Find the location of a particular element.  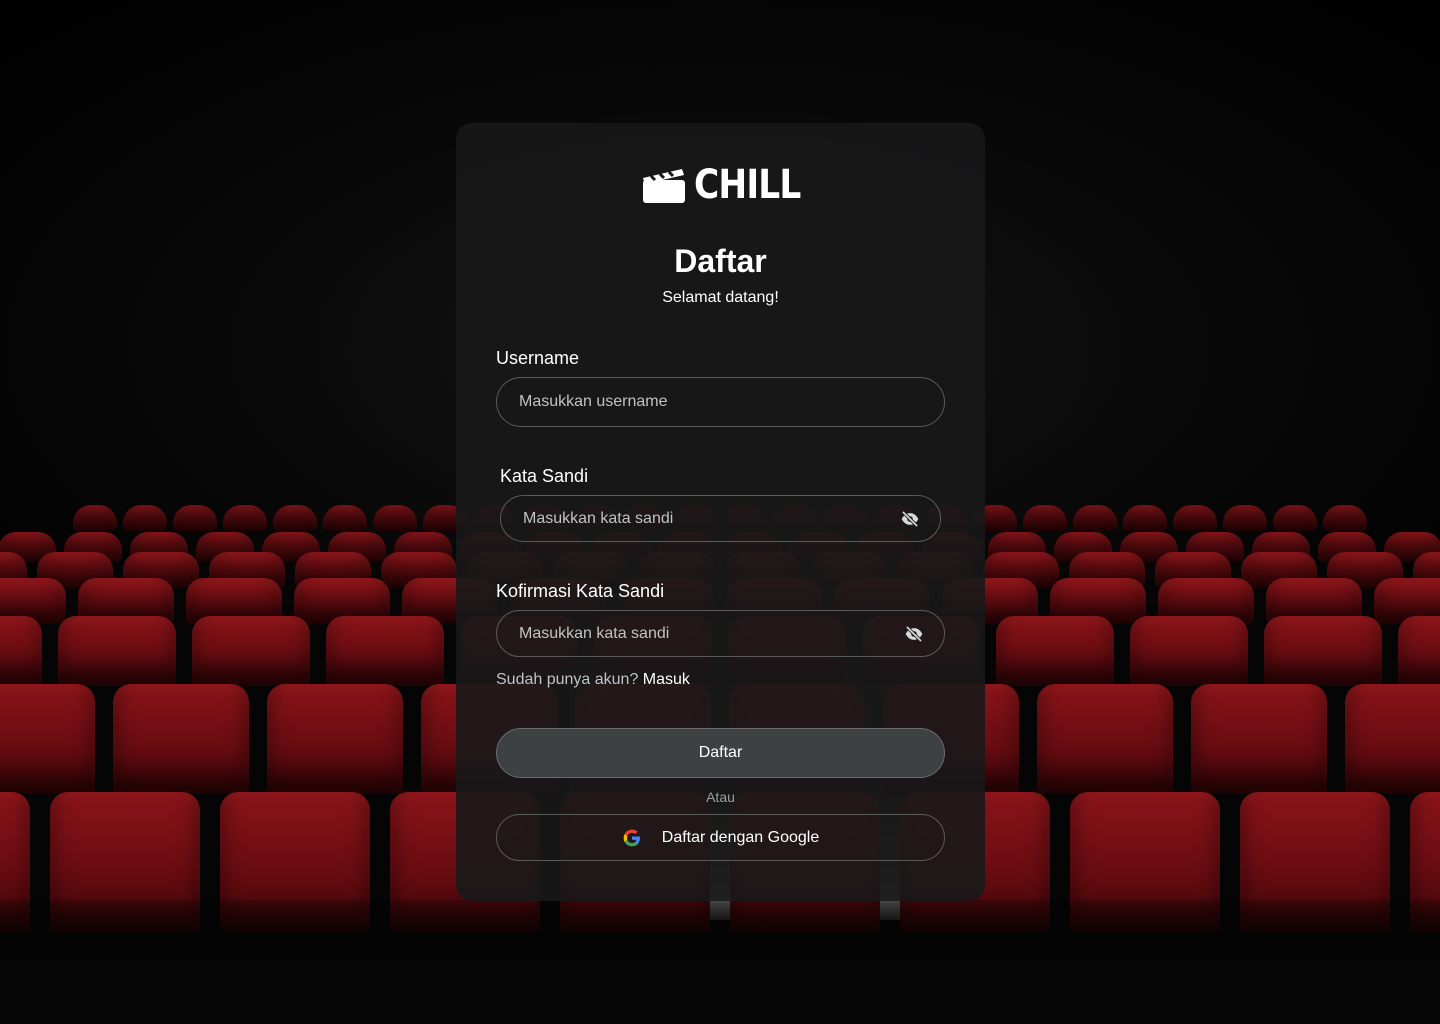

google-register-button: Daftar dengan Google is located at coordinates (720, 837).